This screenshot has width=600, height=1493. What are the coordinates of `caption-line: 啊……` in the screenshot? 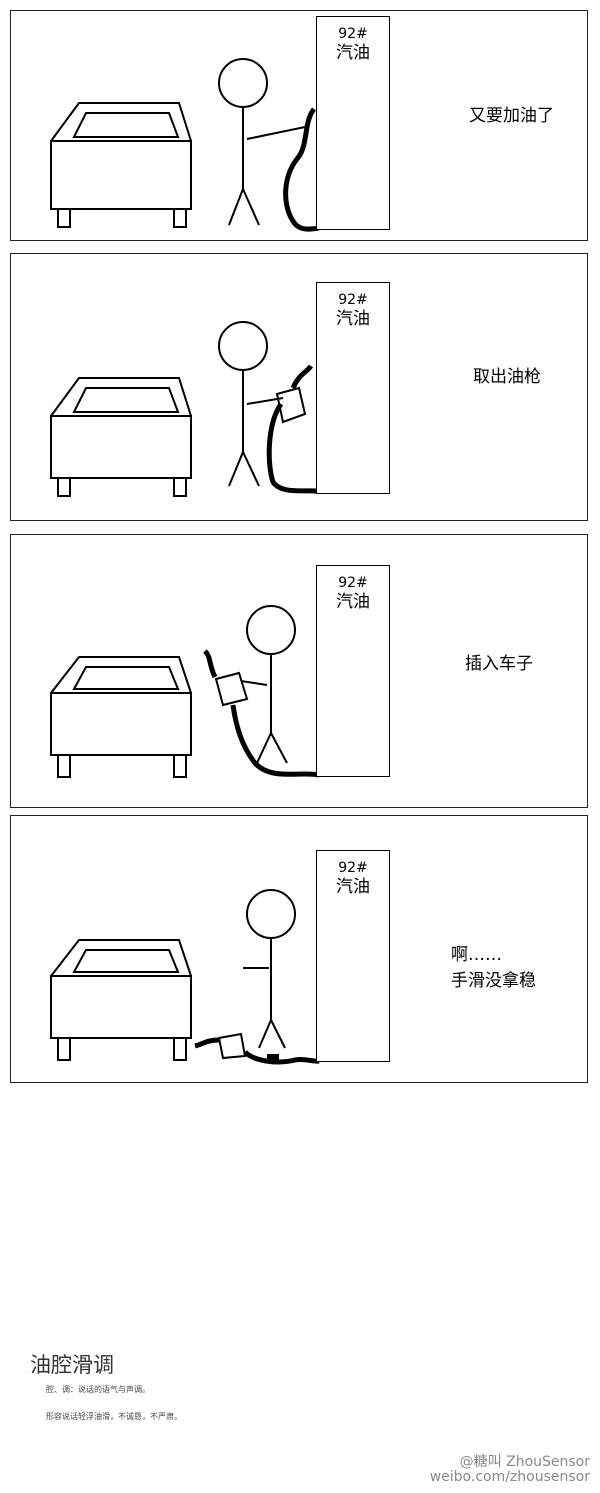 It's located at (476, 955).